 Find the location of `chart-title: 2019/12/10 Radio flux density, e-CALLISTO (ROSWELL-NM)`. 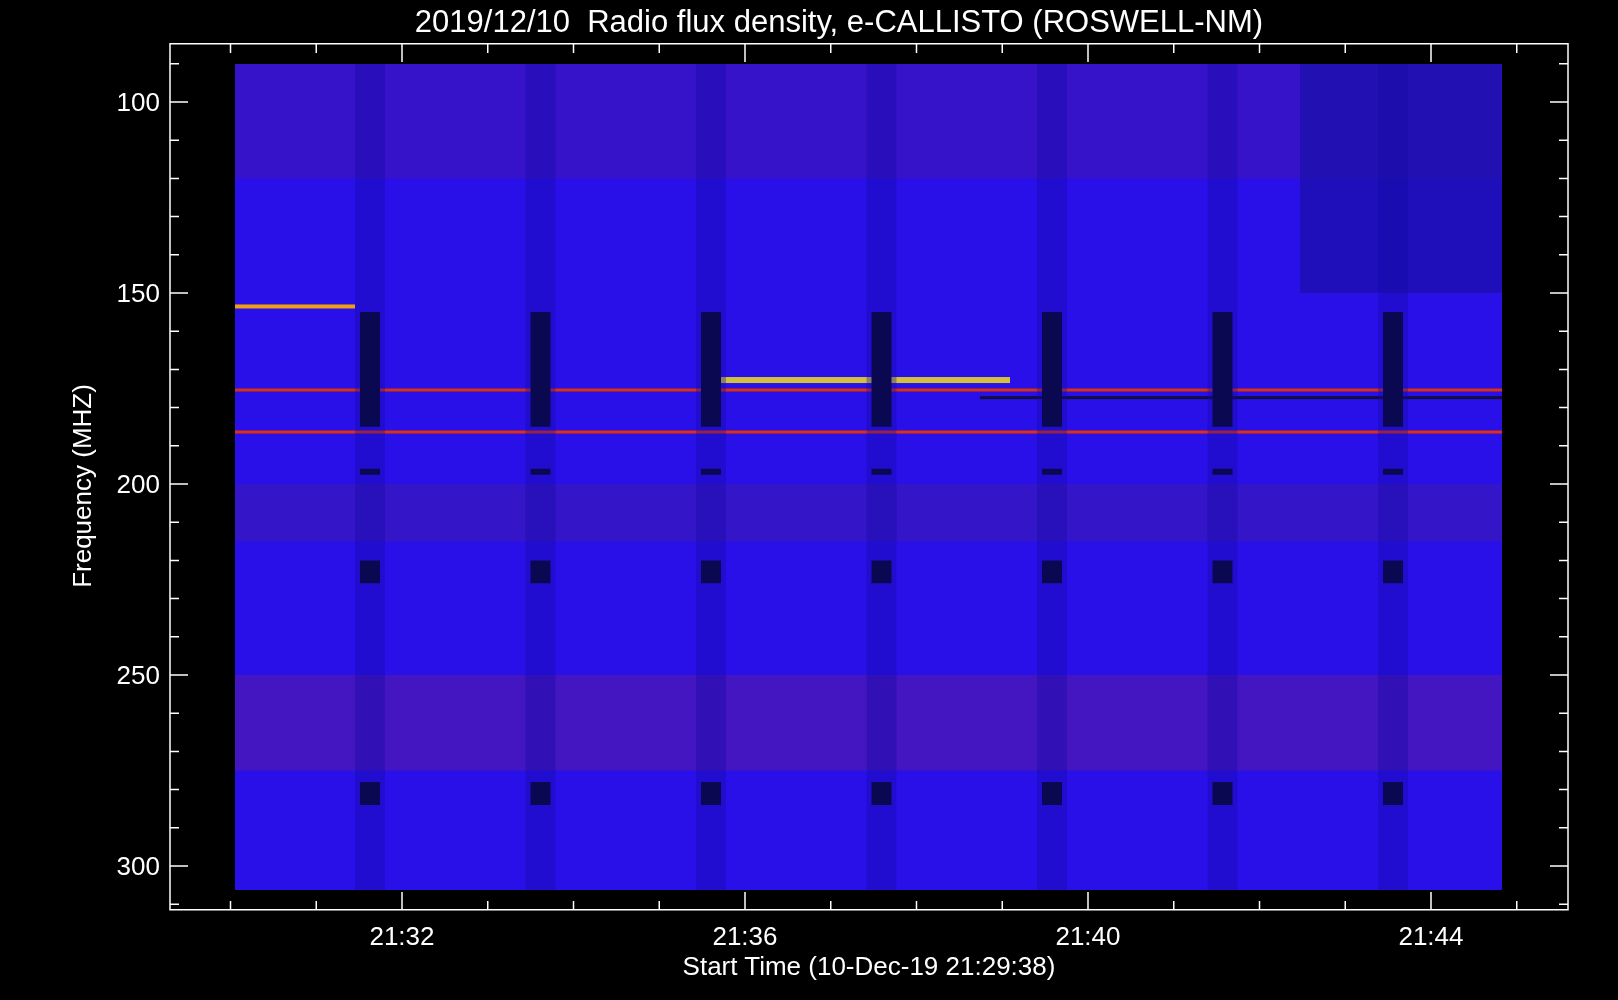

chart-title: 2019/12/10 Radio flux density, e-CALLISTO (ROSWELL-NM) is located at coordinates (839, 21).